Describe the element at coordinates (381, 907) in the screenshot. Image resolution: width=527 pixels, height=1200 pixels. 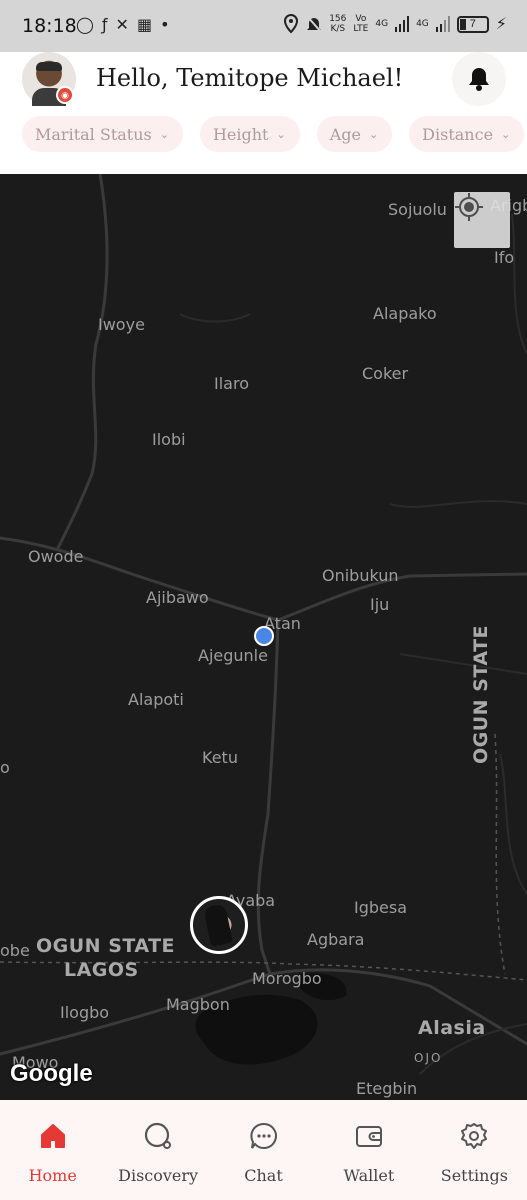
I see `place-igbesa: Igbesa` at that location.